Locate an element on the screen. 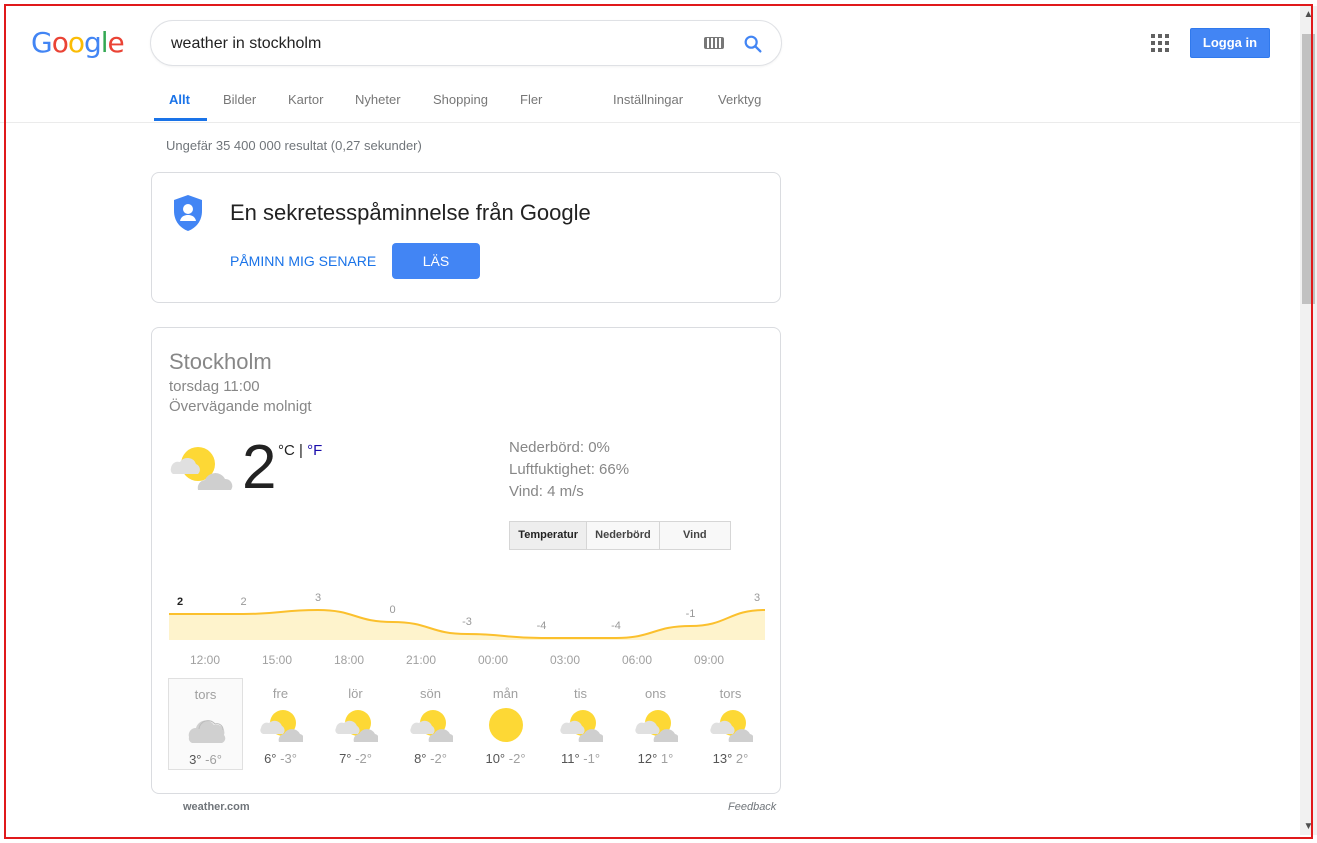 The image size is (1317, 843). wind: Vind: 4 m/s is located at coordinates (546, 491).